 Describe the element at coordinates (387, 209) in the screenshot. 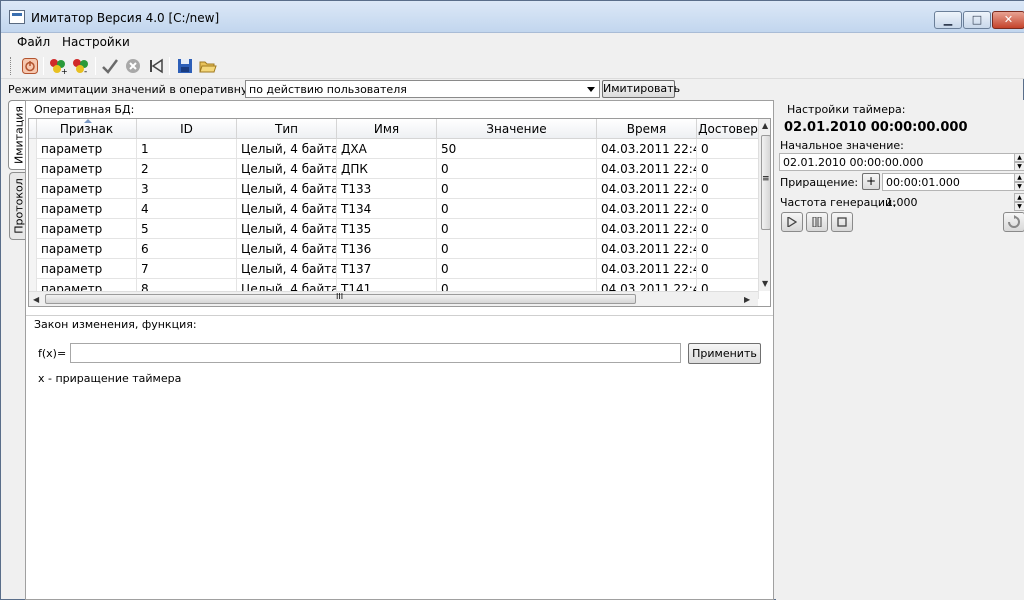

I see `table-cell: Т134` at that location.